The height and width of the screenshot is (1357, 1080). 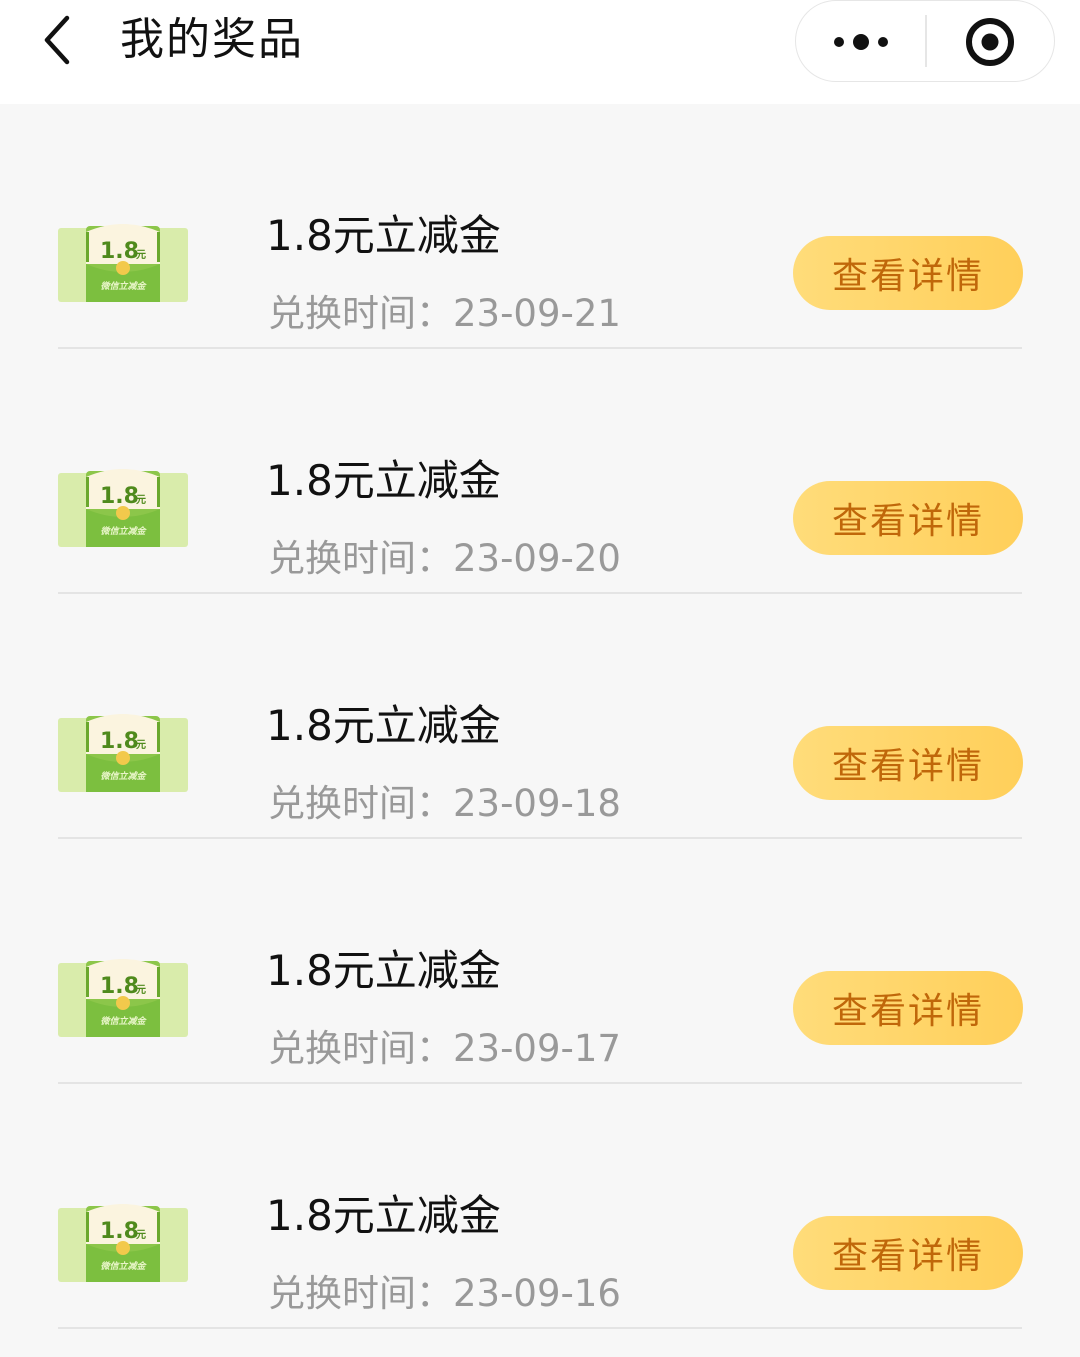 What do you see at coordinates (537, 1048) in the screenshot?
I see `exchange-date: 23-09-17` at bounding box center [537, 1048].